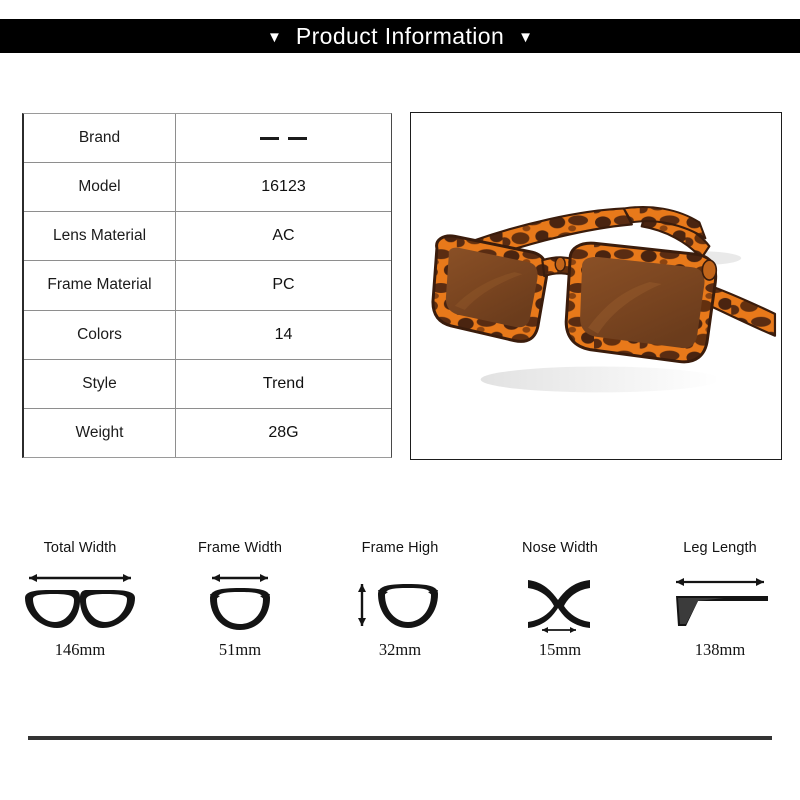 The height and width of the screenshot is (800, 800). I want to click on measurement-label: Frame Width, so click(240, 548).